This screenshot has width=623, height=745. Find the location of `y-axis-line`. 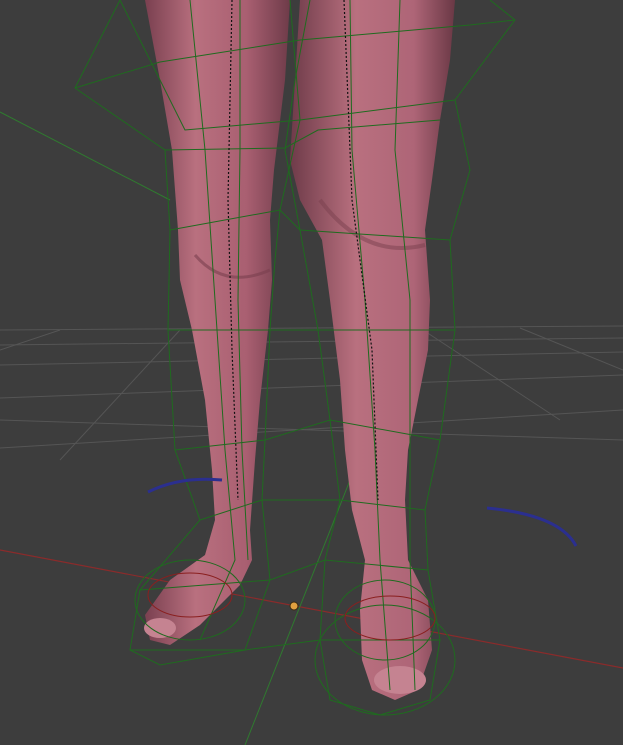

y-axis-line is located at coordinates (85, 156).